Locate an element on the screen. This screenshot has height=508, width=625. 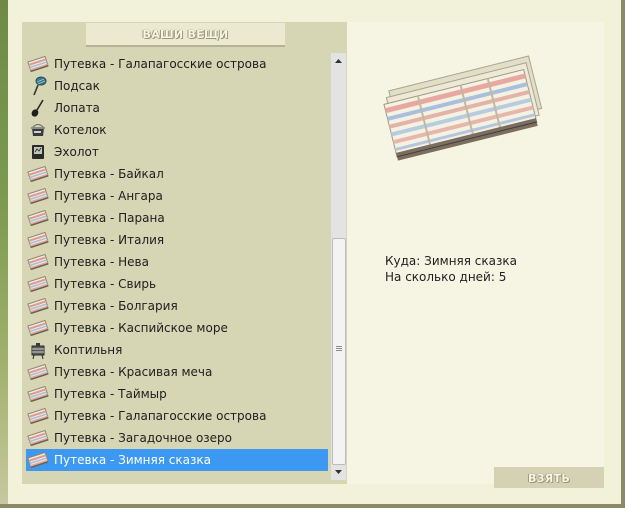
inventory-item: Путевка - Свирь is located at coordinates (177, 284).